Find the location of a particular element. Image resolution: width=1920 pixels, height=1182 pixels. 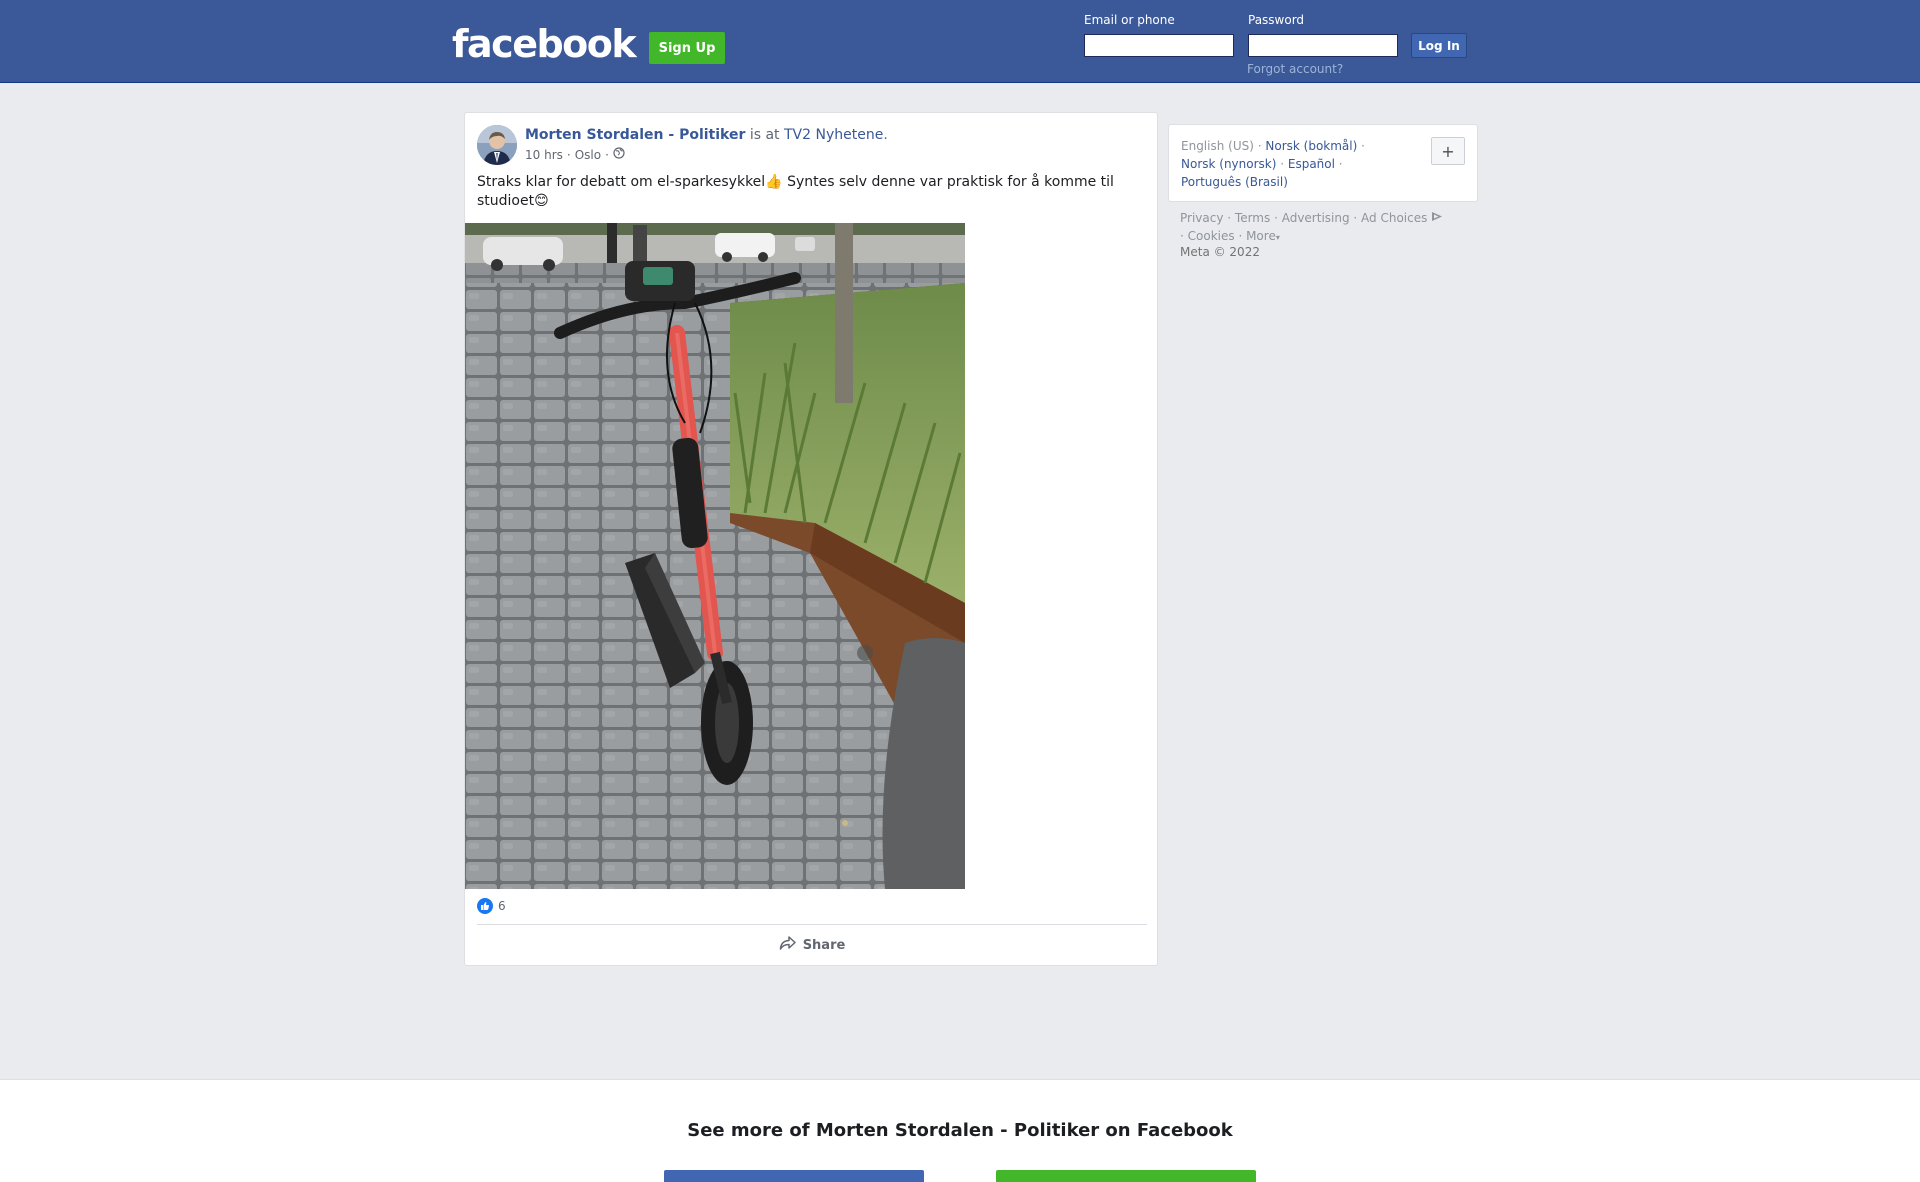

reactions-summary: 6 is located at coordinates (491, 906).